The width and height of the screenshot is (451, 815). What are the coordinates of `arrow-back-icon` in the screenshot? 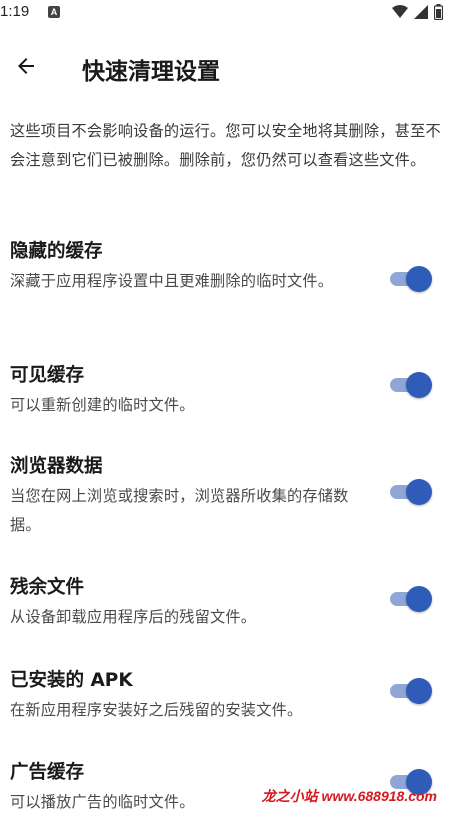 It's located at (26, 66).